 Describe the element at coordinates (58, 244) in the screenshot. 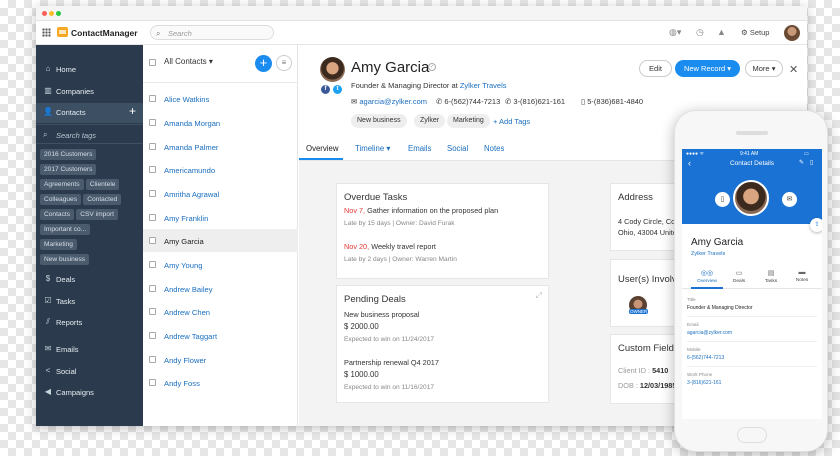

I see `tag-chip: Marketing` at that location.